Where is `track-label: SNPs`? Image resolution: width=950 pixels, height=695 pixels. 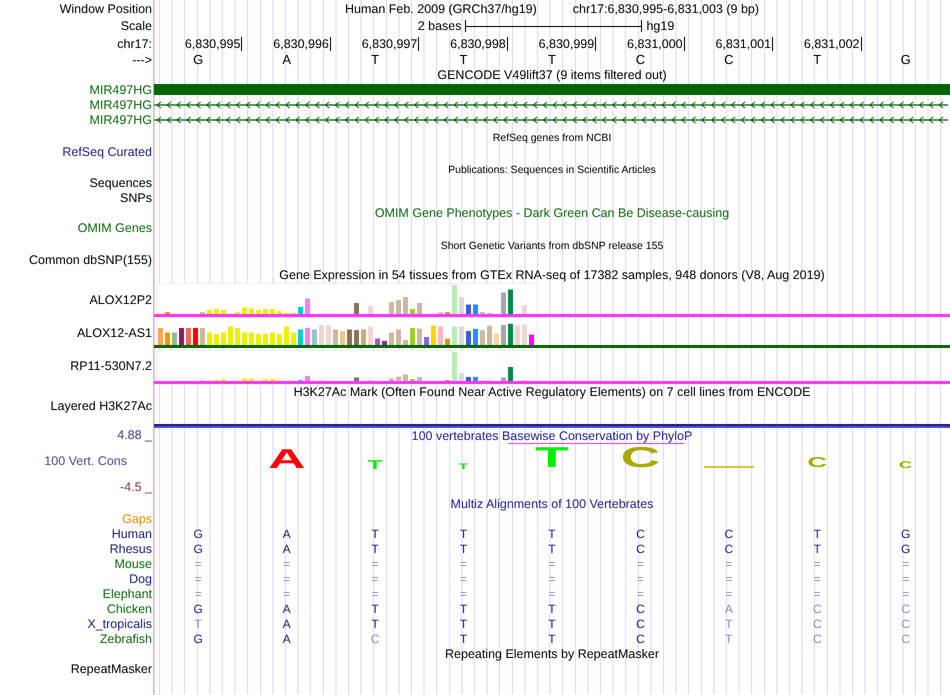
track-label: SNPs is located at coordinates (136, 197).